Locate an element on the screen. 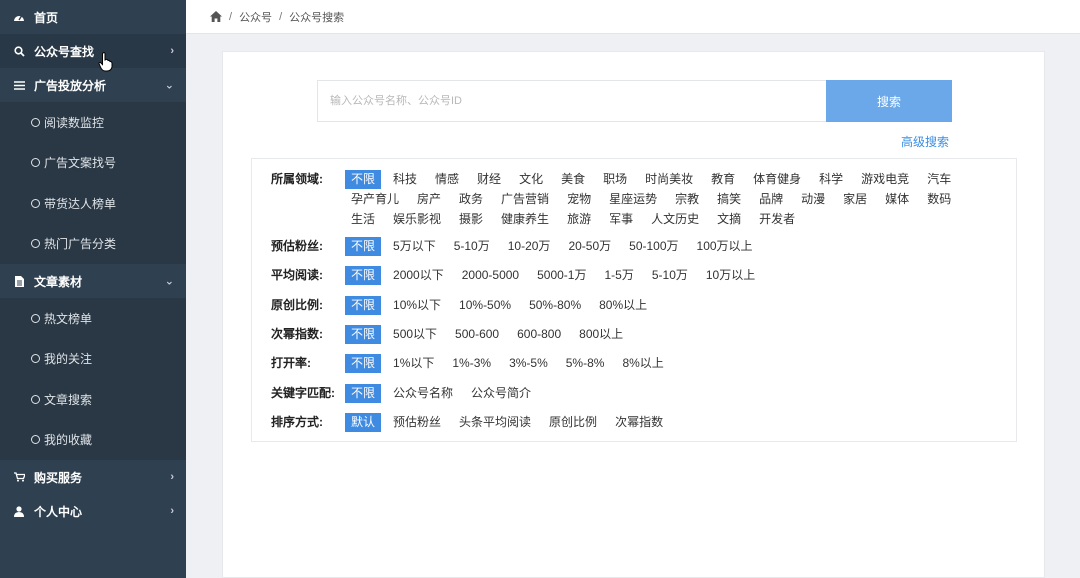 The width and height of the screenshot is (1080, 578). filter-option: 品牌 is located at coordinates (771, 199).